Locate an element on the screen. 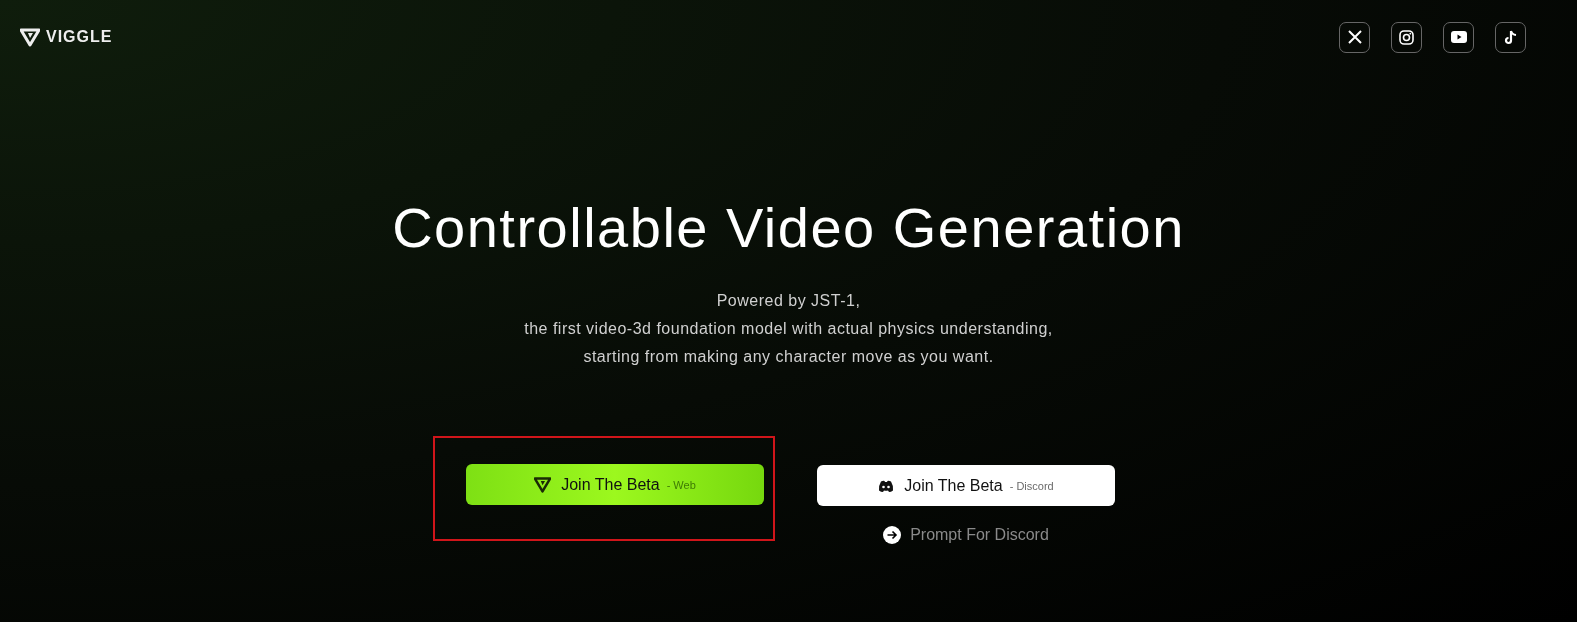 This screenshot has height=622, width=1577. brand-logo: VIGGLE is located at coordinates (79, 37).